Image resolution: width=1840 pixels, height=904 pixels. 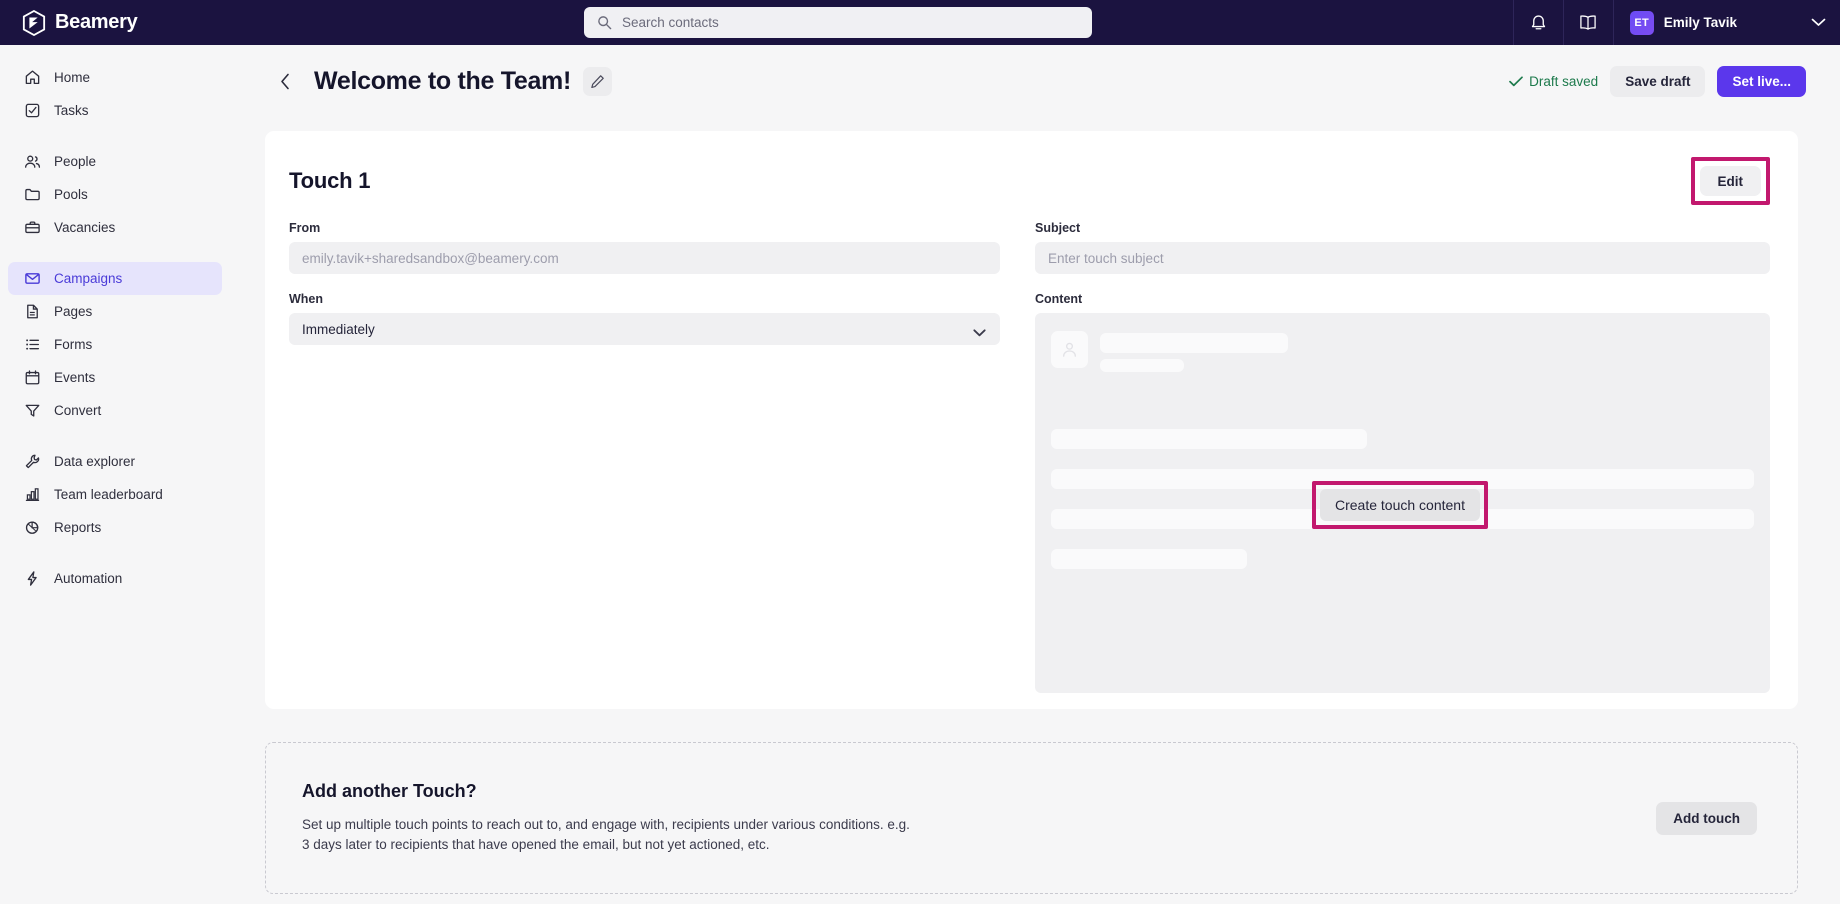 What do you see at coordinates (108, 494) in the screenshot?
I see `sidebar-item-label: Team leaderboard` at bounding box center [108, 494].